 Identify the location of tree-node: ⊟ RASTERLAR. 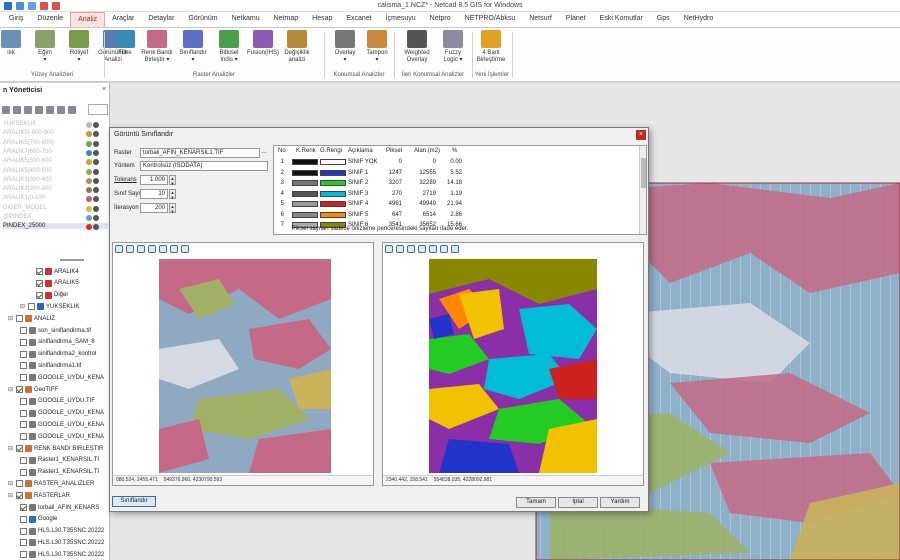
(39, 496).